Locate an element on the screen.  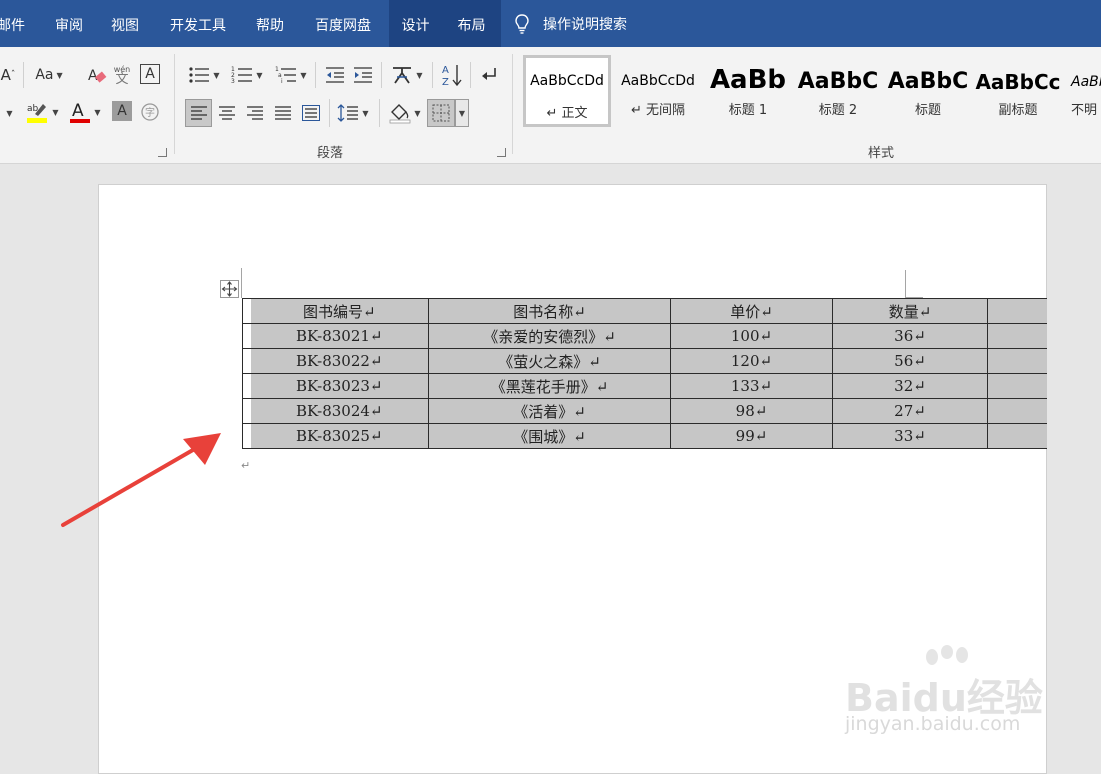
chinese-layout-button: ▼ is located at coordinates (407, 75).